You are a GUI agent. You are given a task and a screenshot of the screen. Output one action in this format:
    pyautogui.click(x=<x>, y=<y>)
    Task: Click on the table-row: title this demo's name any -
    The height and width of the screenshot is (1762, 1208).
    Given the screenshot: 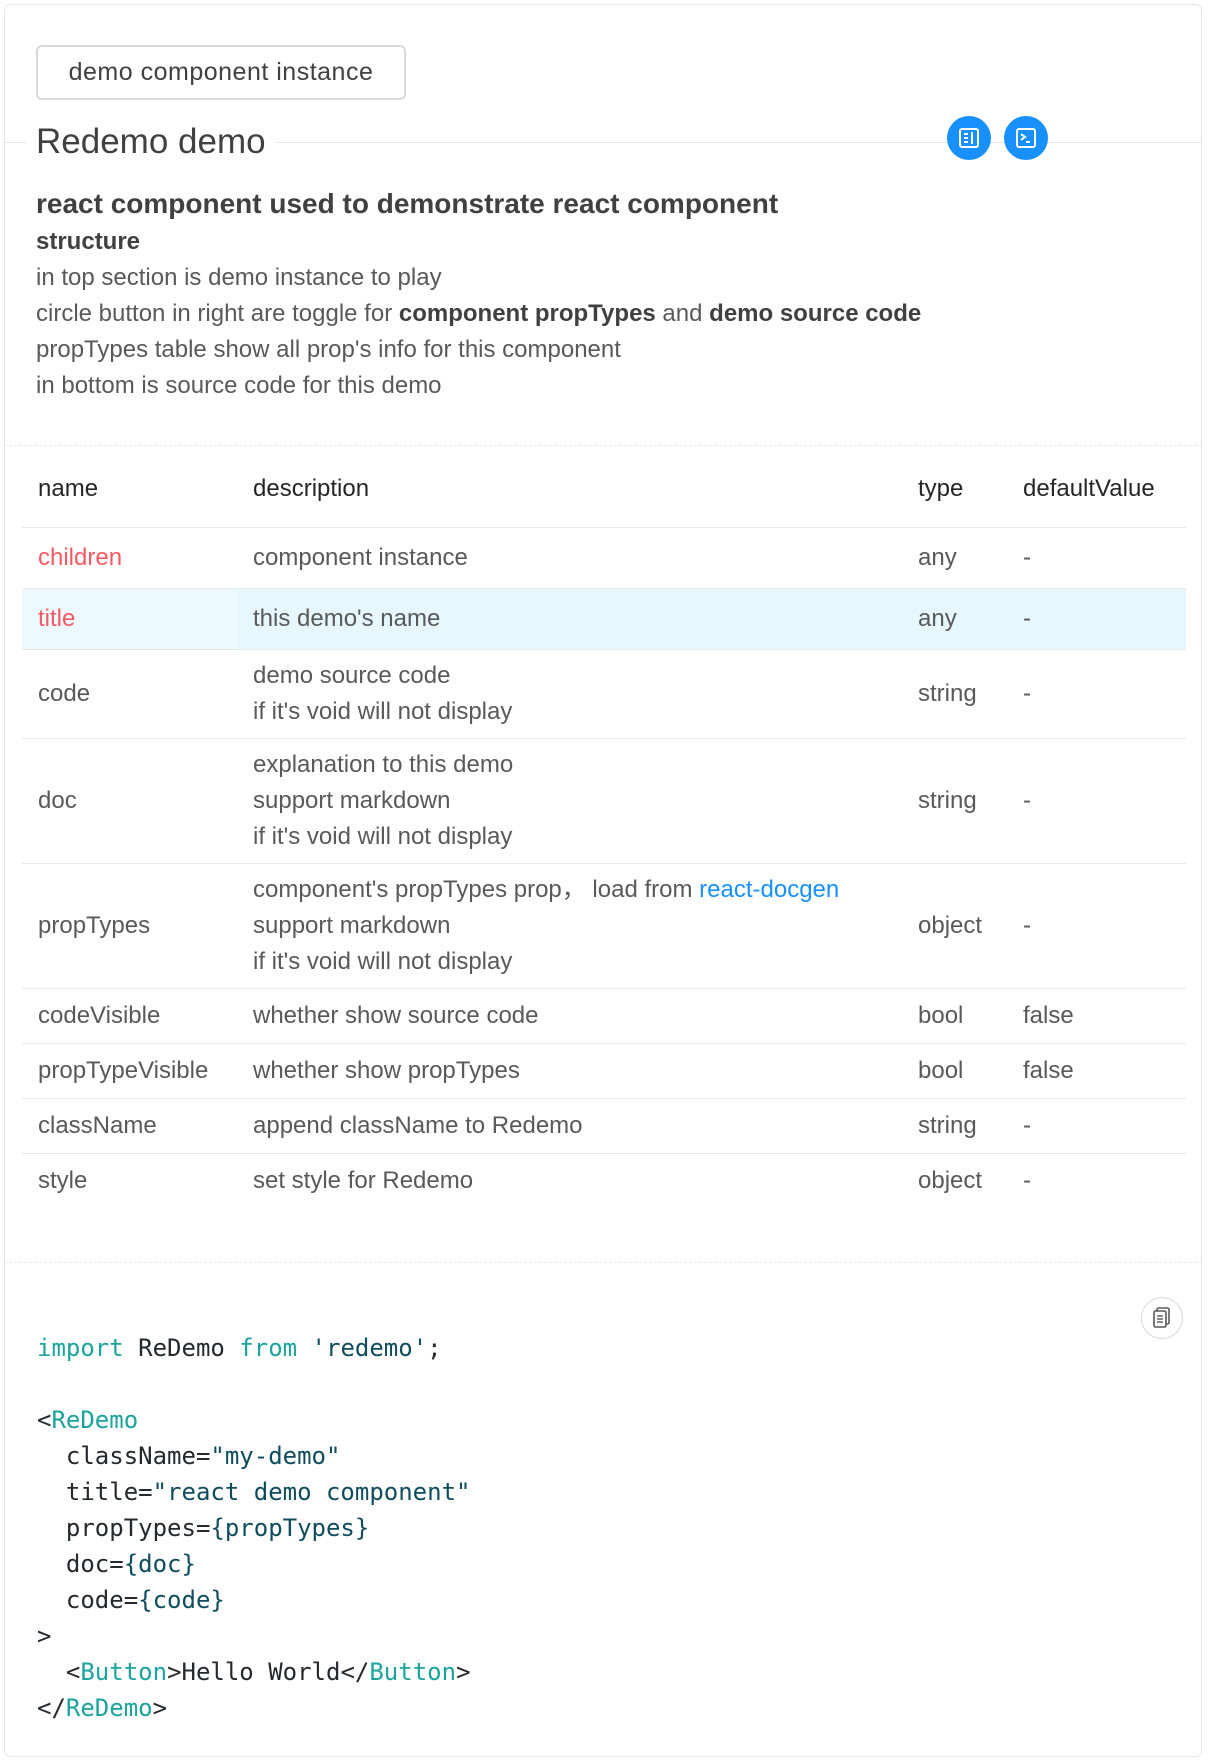 What is the action you would take?
    pyautogui.click(x=604, y=619)
    